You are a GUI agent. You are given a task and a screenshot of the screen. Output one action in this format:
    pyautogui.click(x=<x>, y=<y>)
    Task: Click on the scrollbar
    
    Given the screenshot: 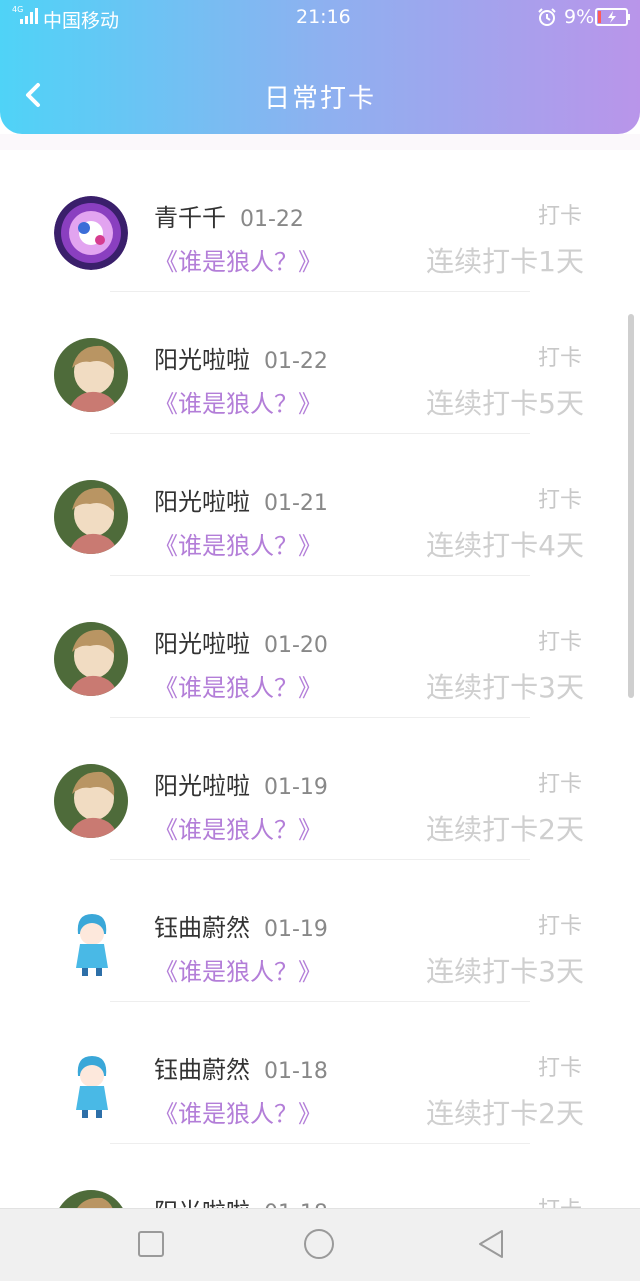 What is the action you would take?
    pyautogui.click(x=631, y=506)
    